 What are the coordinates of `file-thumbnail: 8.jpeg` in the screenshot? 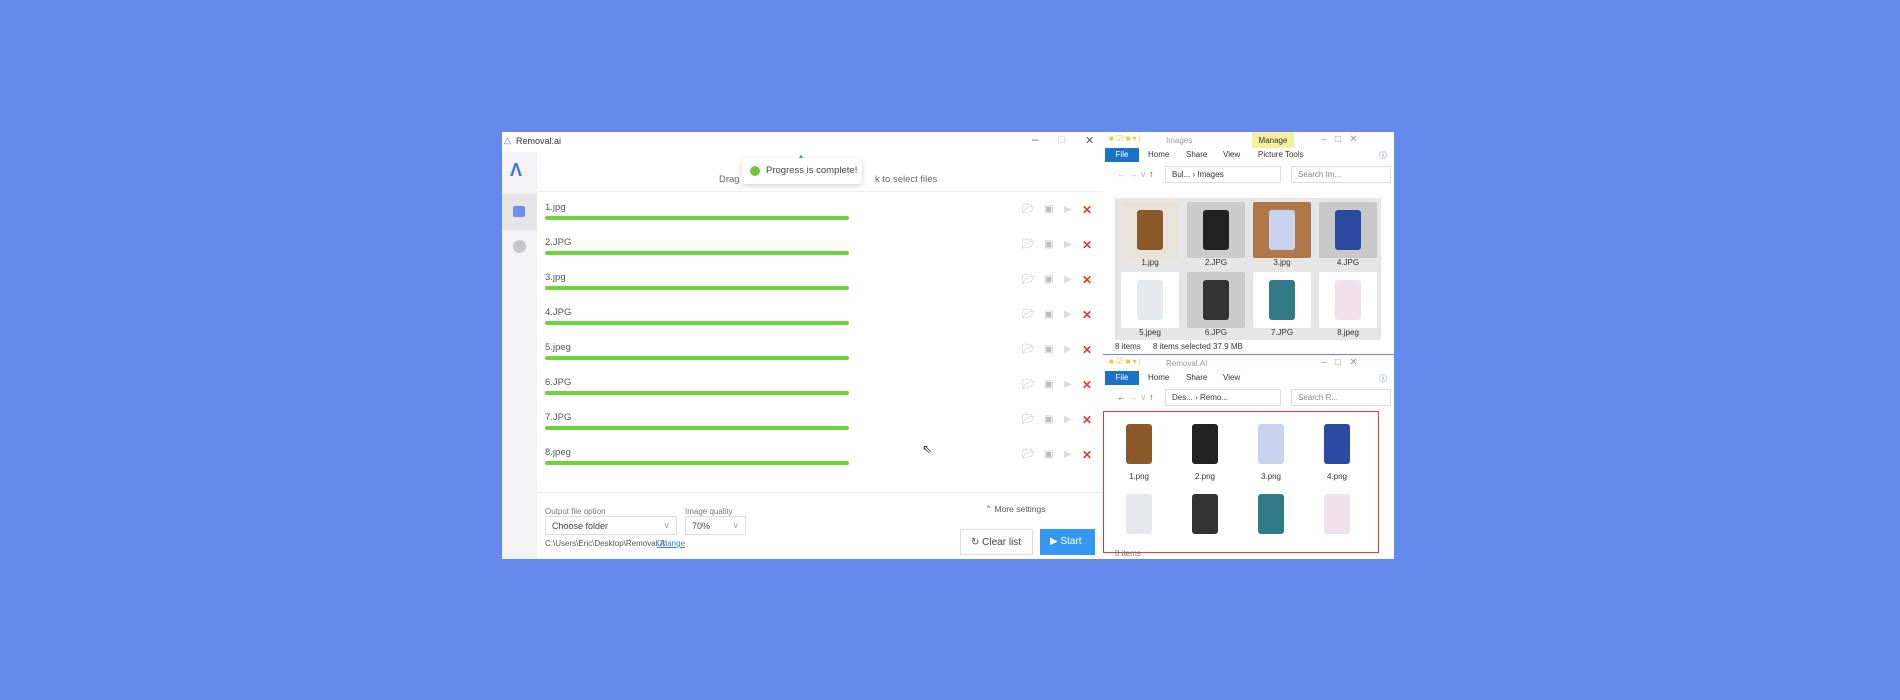 It's located at (1348, 304).